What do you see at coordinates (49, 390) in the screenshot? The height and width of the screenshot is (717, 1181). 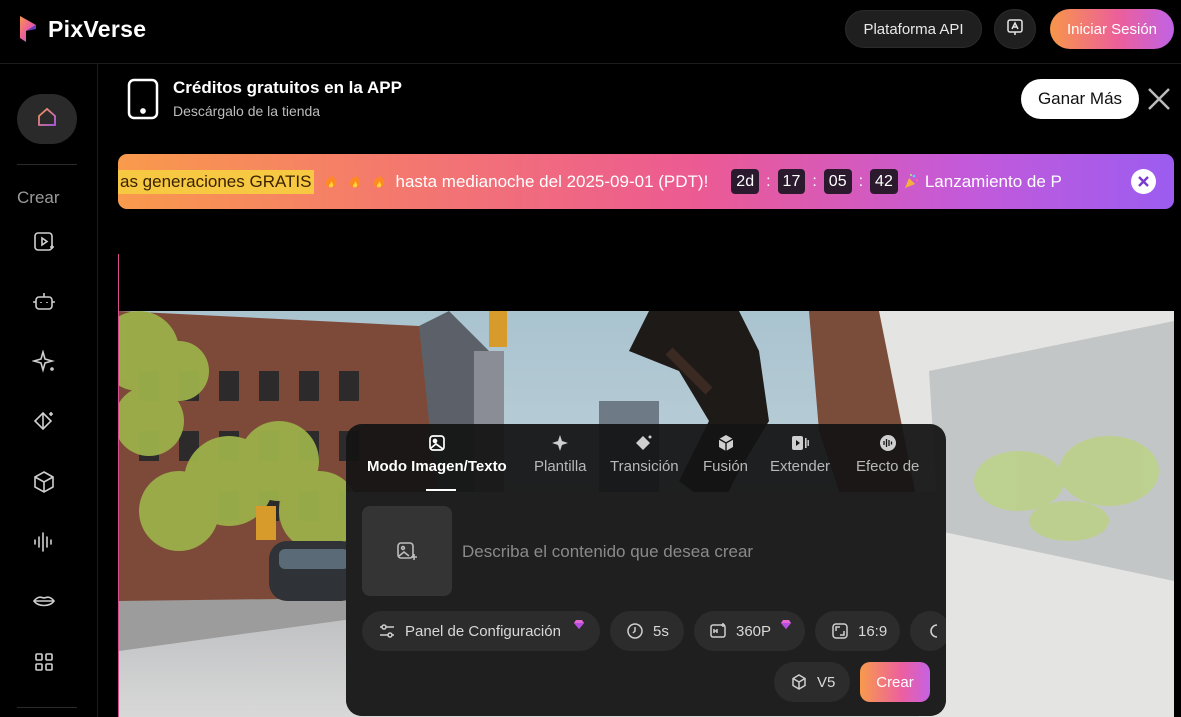 I see `sidebar: Crear` at bounding box center [49, 390].